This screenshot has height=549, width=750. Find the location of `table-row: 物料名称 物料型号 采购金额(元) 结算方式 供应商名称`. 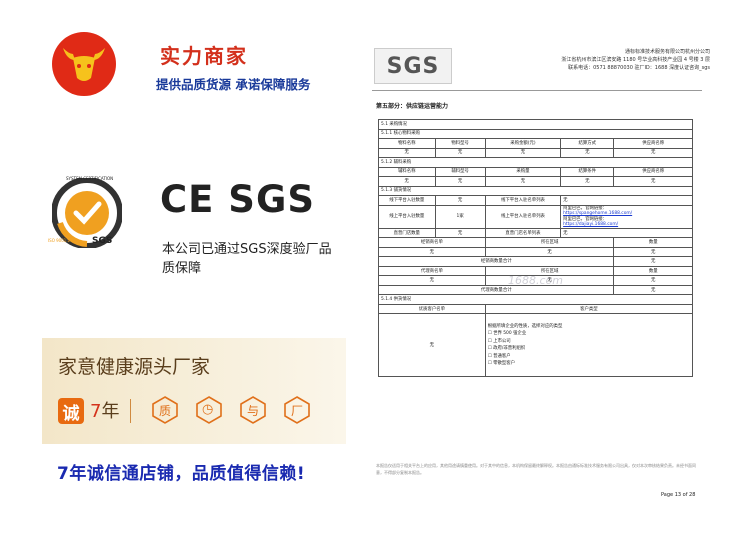

table-row: 物料名称 物料型号 采购金额(元) 结算方式 供应商名称 is located at coordinates (535, 143).